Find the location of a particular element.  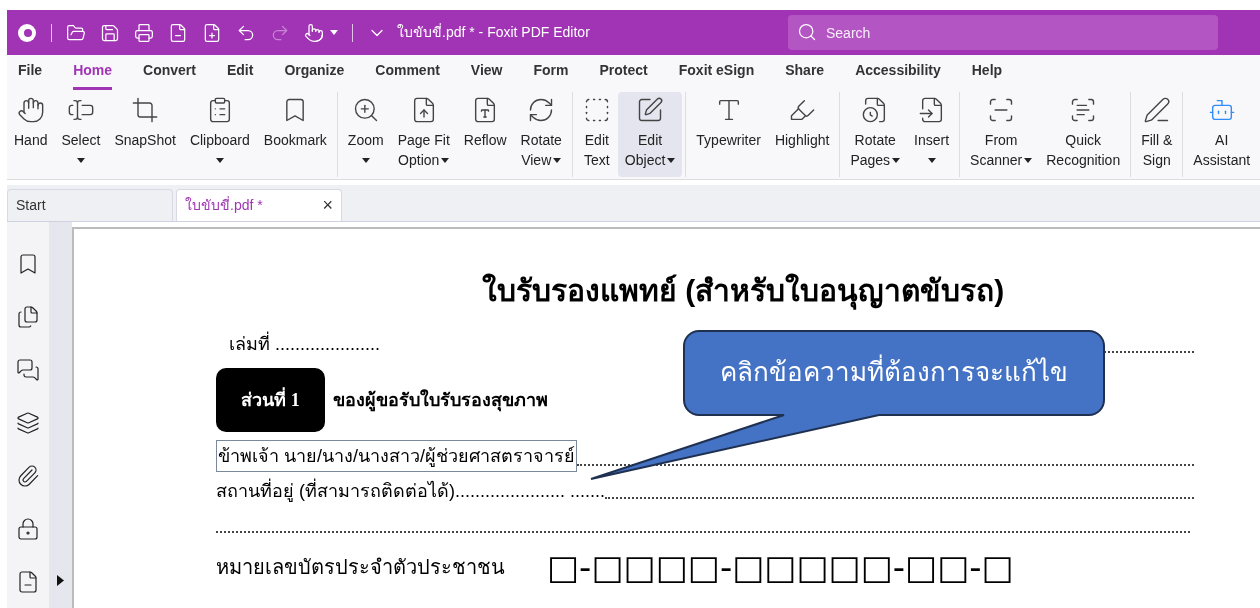

new-document-icon is located at coordinates (212, 32).